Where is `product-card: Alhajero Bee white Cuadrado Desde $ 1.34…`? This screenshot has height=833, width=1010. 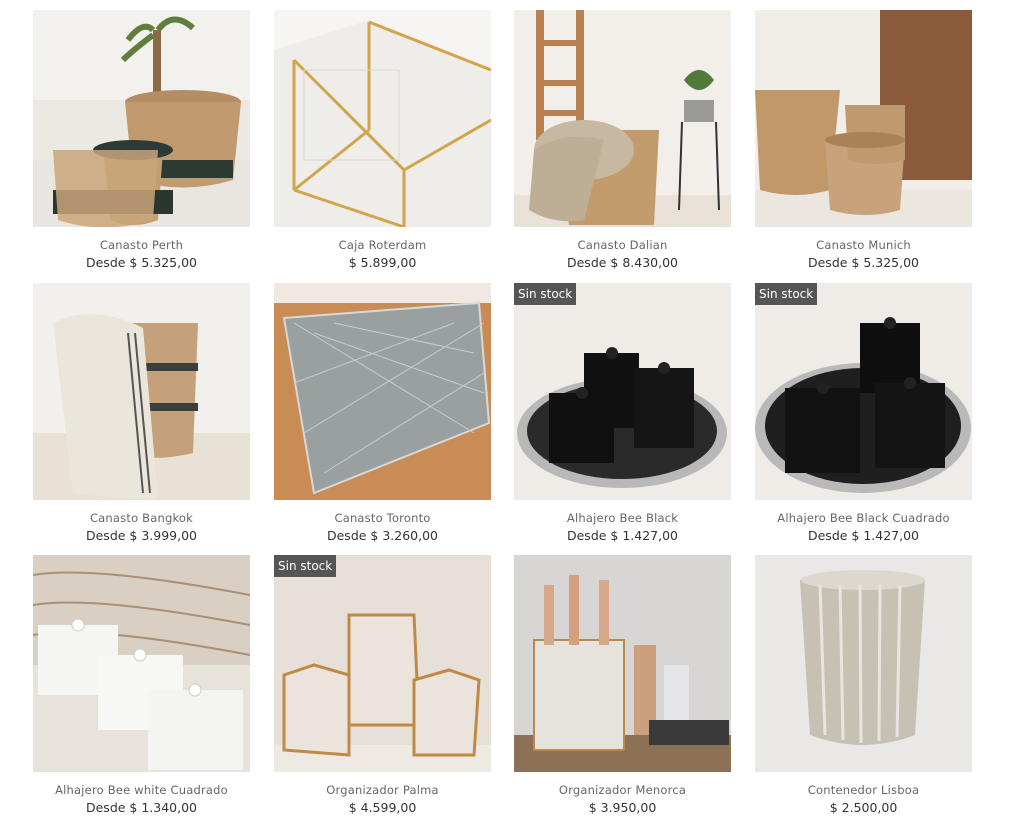
product-card: Alhajero Bee white Cuadrado Desde $ 1.34… is located at coordinates (141, 685).